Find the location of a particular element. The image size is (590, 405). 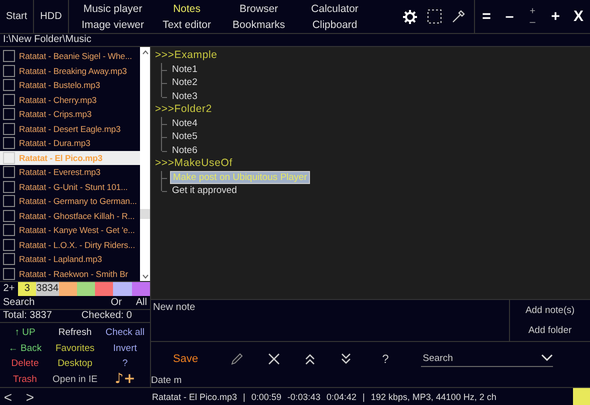

settings-icon is located at coordinates (410, 16).